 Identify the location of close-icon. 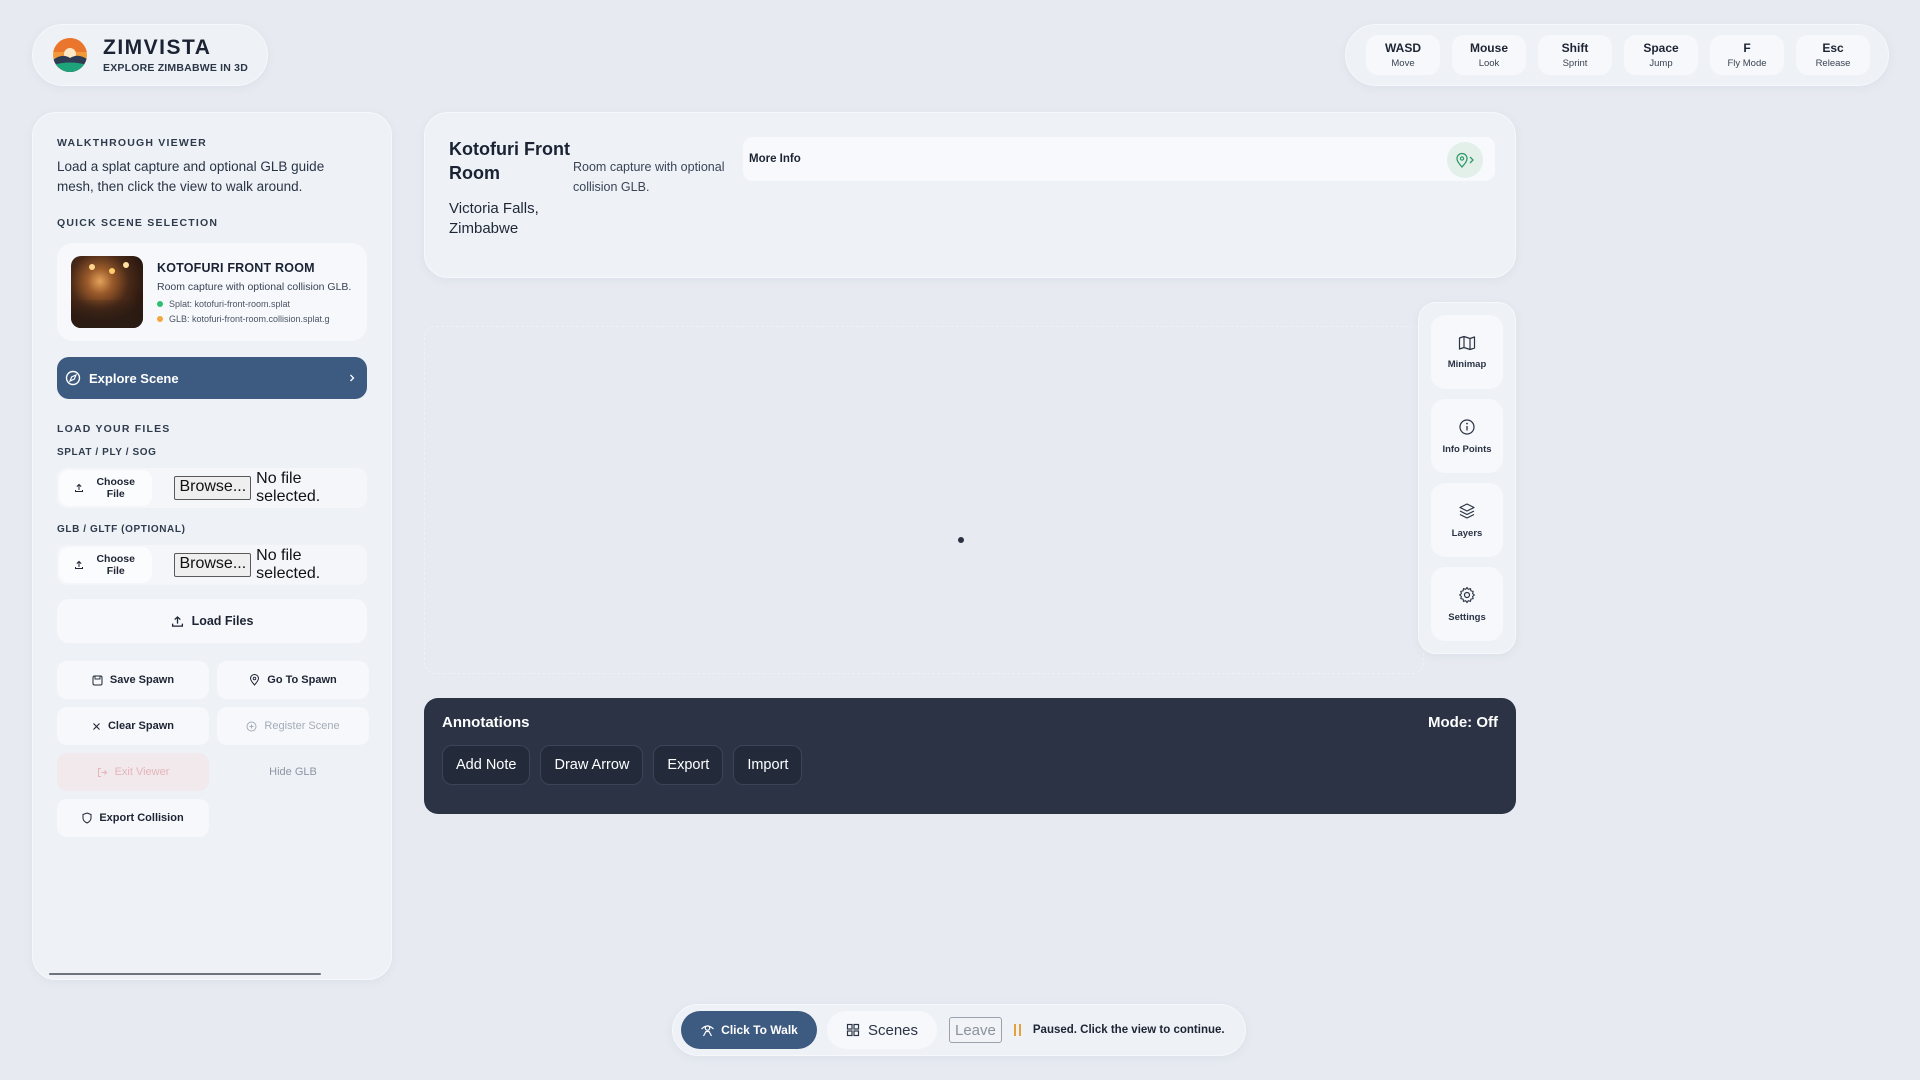
(96, 726).